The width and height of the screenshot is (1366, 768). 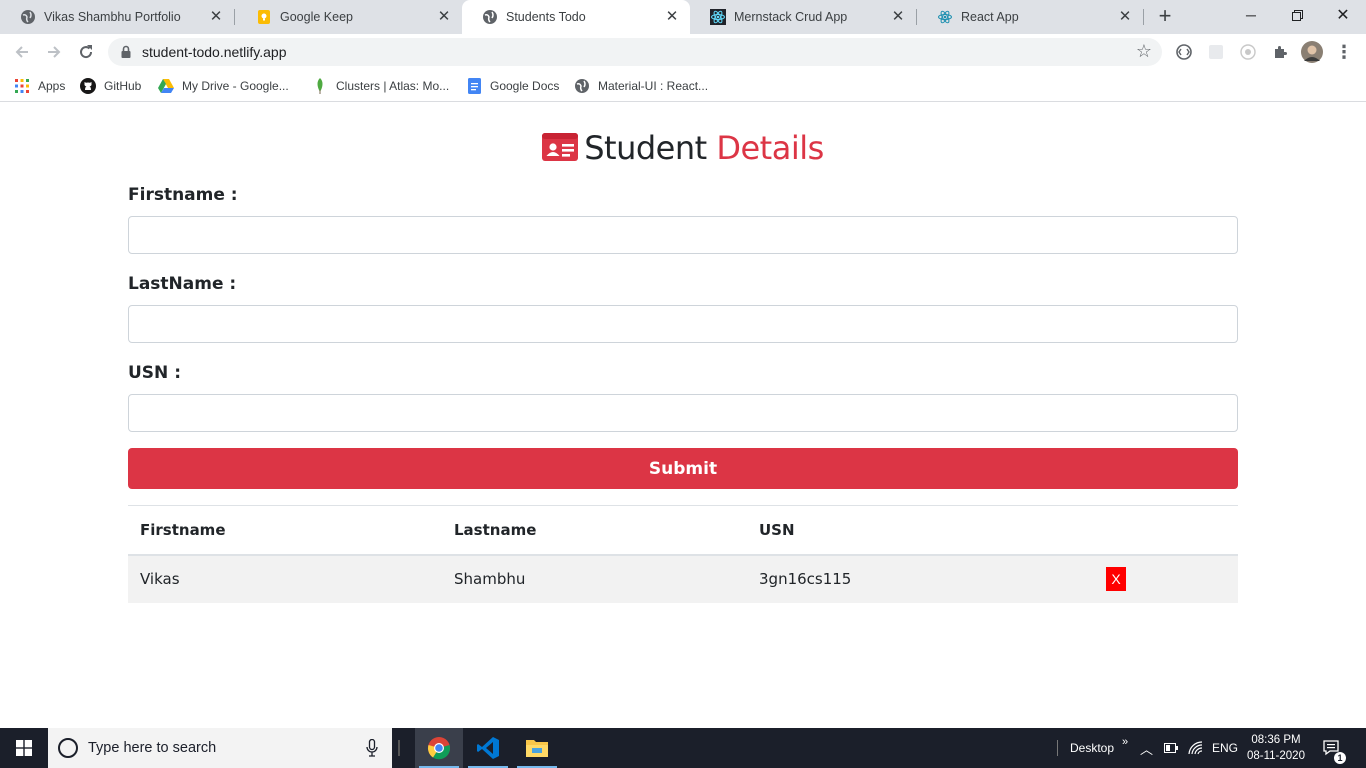 I want to click on taskbar-vscode, so click(x=488, y=748).